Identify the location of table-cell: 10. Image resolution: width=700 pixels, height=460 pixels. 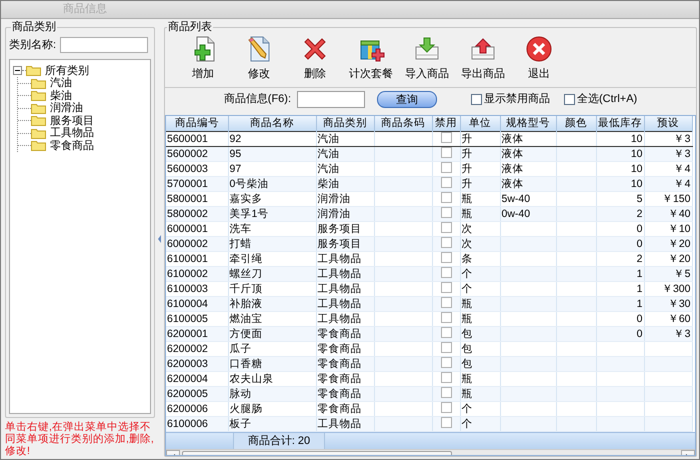
(620, 154).